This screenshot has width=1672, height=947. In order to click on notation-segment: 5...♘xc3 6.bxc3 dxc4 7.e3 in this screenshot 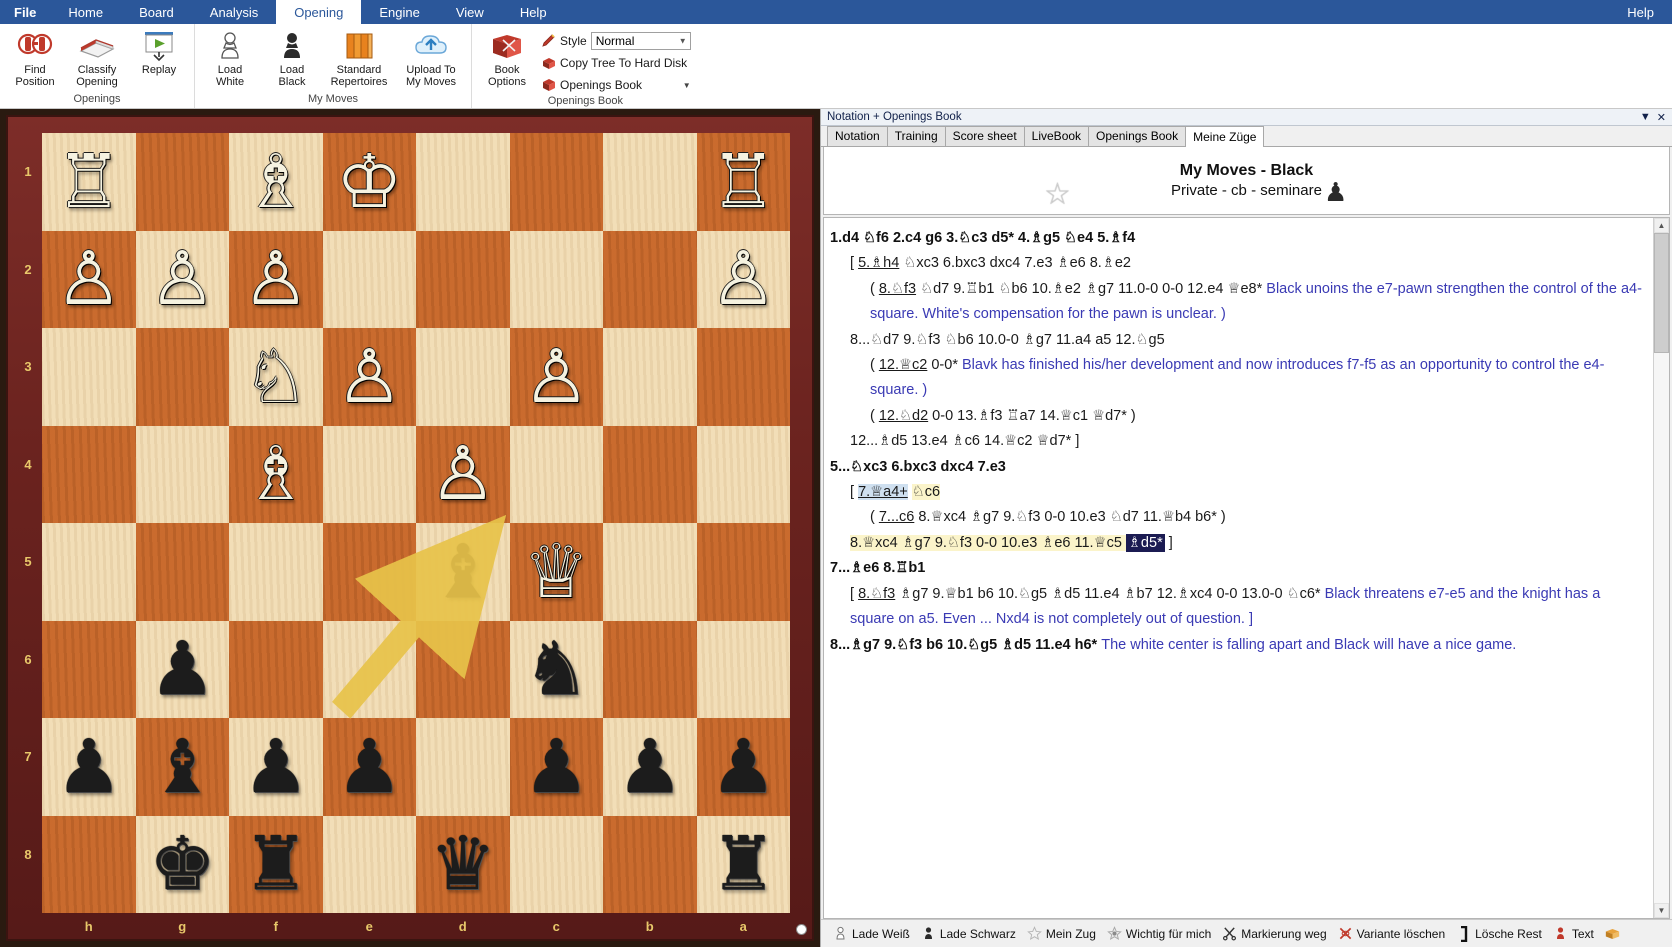, I will do `click(918, 467)`.